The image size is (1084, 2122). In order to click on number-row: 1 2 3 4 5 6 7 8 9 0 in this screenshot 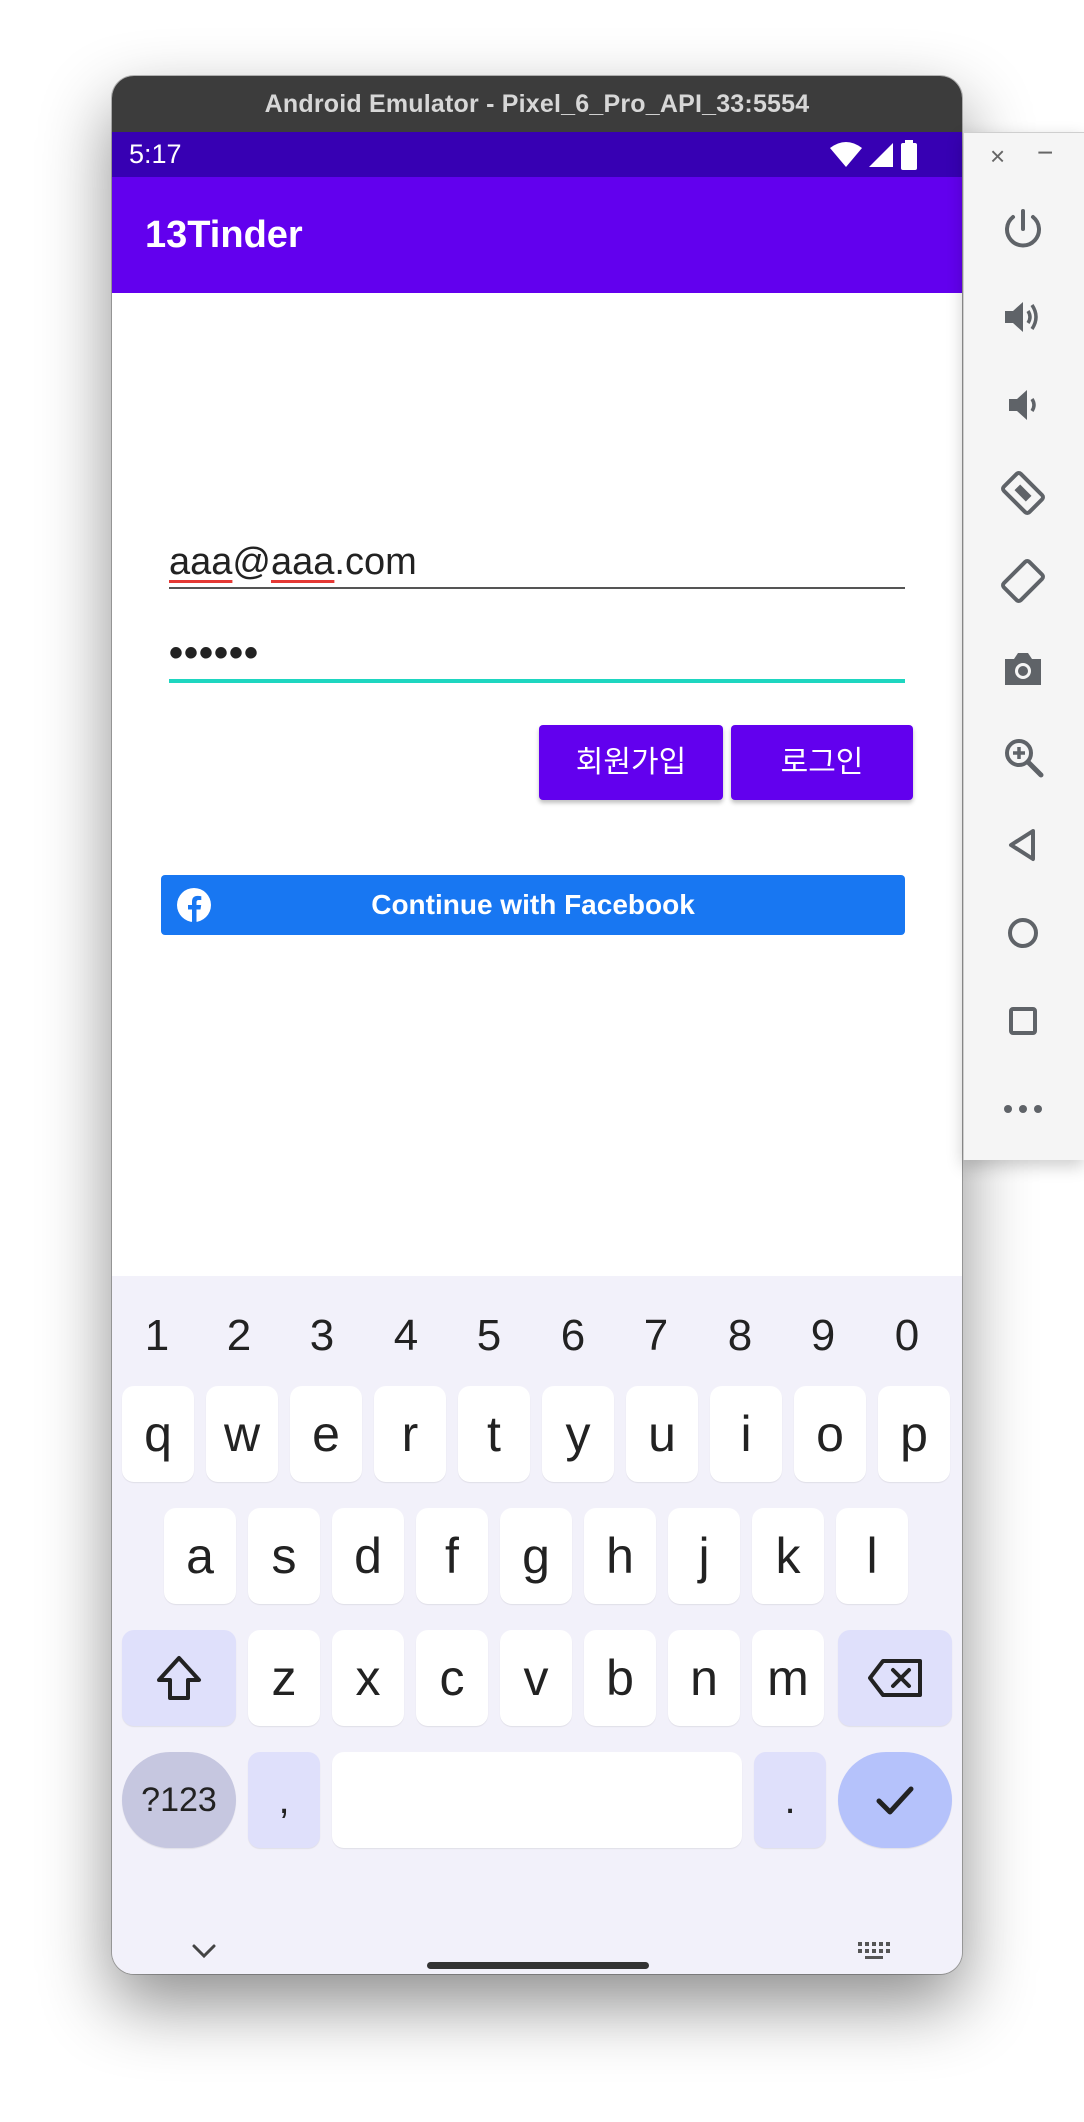, I will do `click(537, 1336)`.